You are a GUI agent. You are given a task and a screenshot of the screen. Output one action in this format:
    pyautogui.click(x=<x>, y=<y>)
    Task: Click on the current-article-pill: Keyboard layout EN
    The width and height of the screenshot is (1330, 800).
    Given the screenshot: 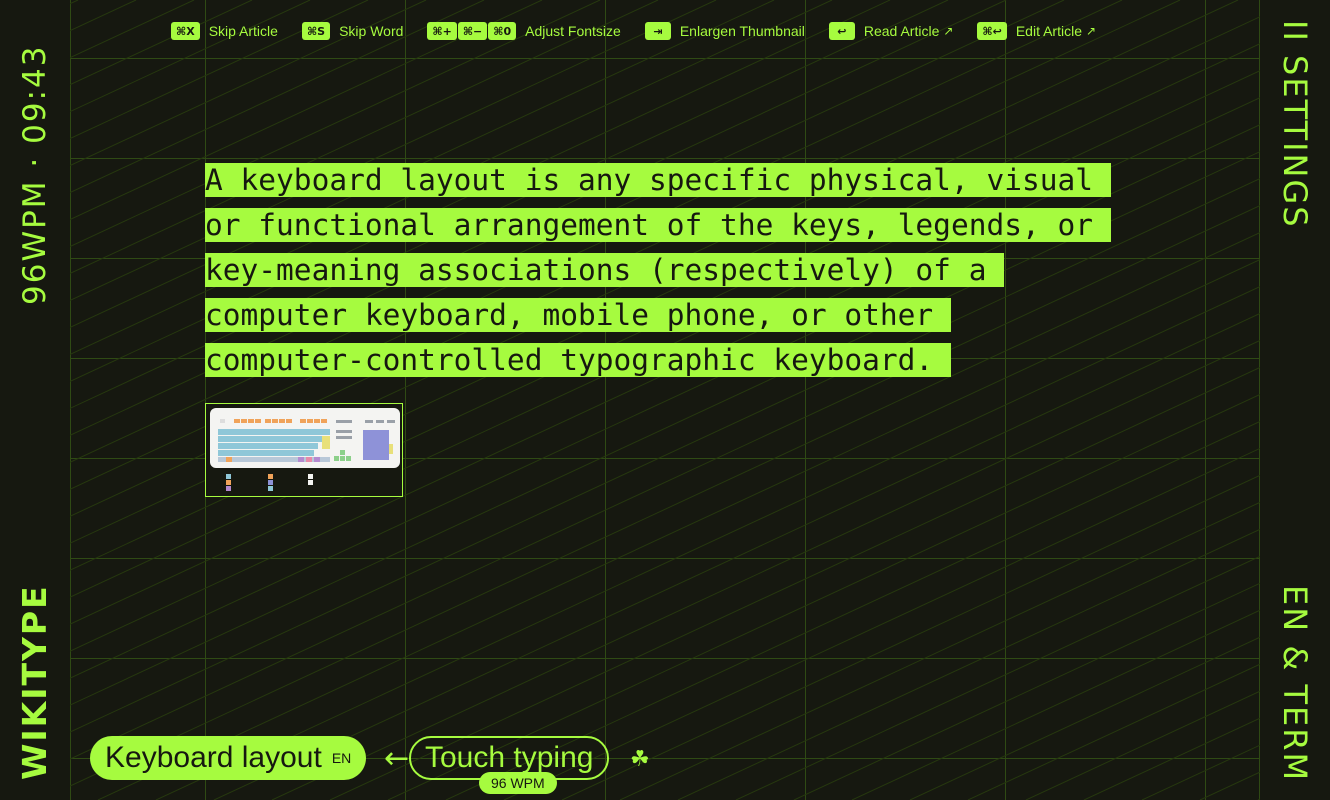 What is the action you would take?
    pyautogui.click(x=228, y=758)
    